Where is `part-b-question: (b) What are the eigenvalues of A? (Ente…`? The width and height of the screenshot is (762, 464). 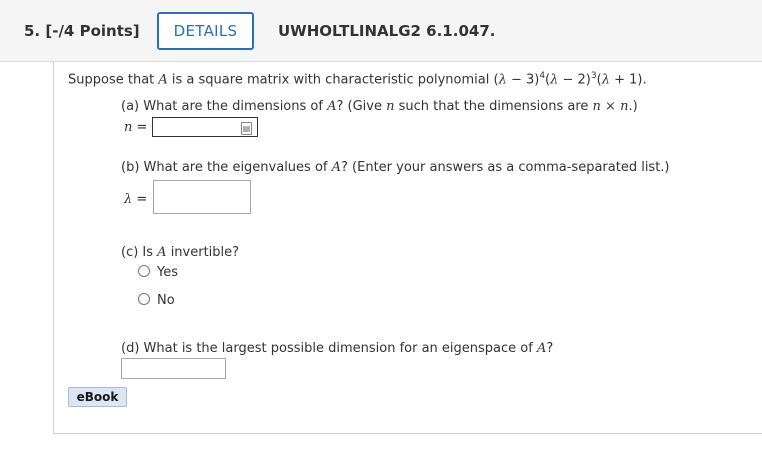
part-b-question: (b) What are the eigenvalues of A? (Ente… is located at coordinates (395, 167).